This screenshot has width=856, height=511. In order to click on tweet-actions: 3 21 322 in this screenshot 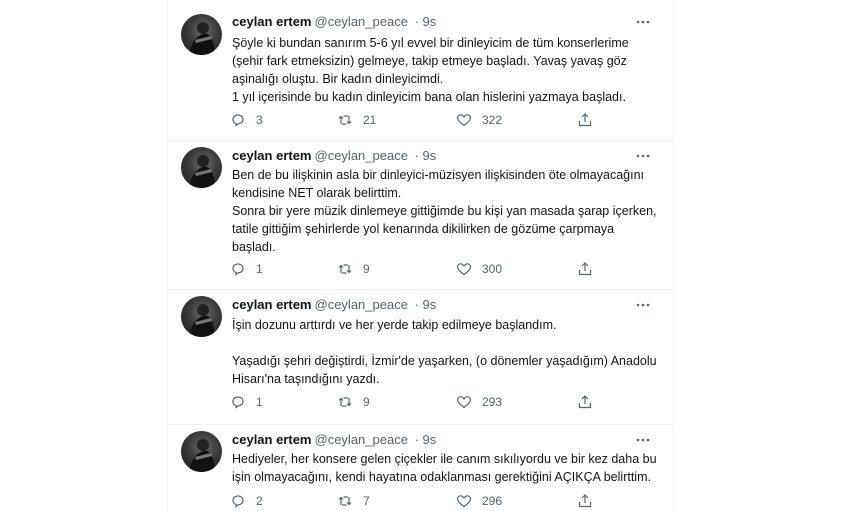, I will do `click(420, 120)`.